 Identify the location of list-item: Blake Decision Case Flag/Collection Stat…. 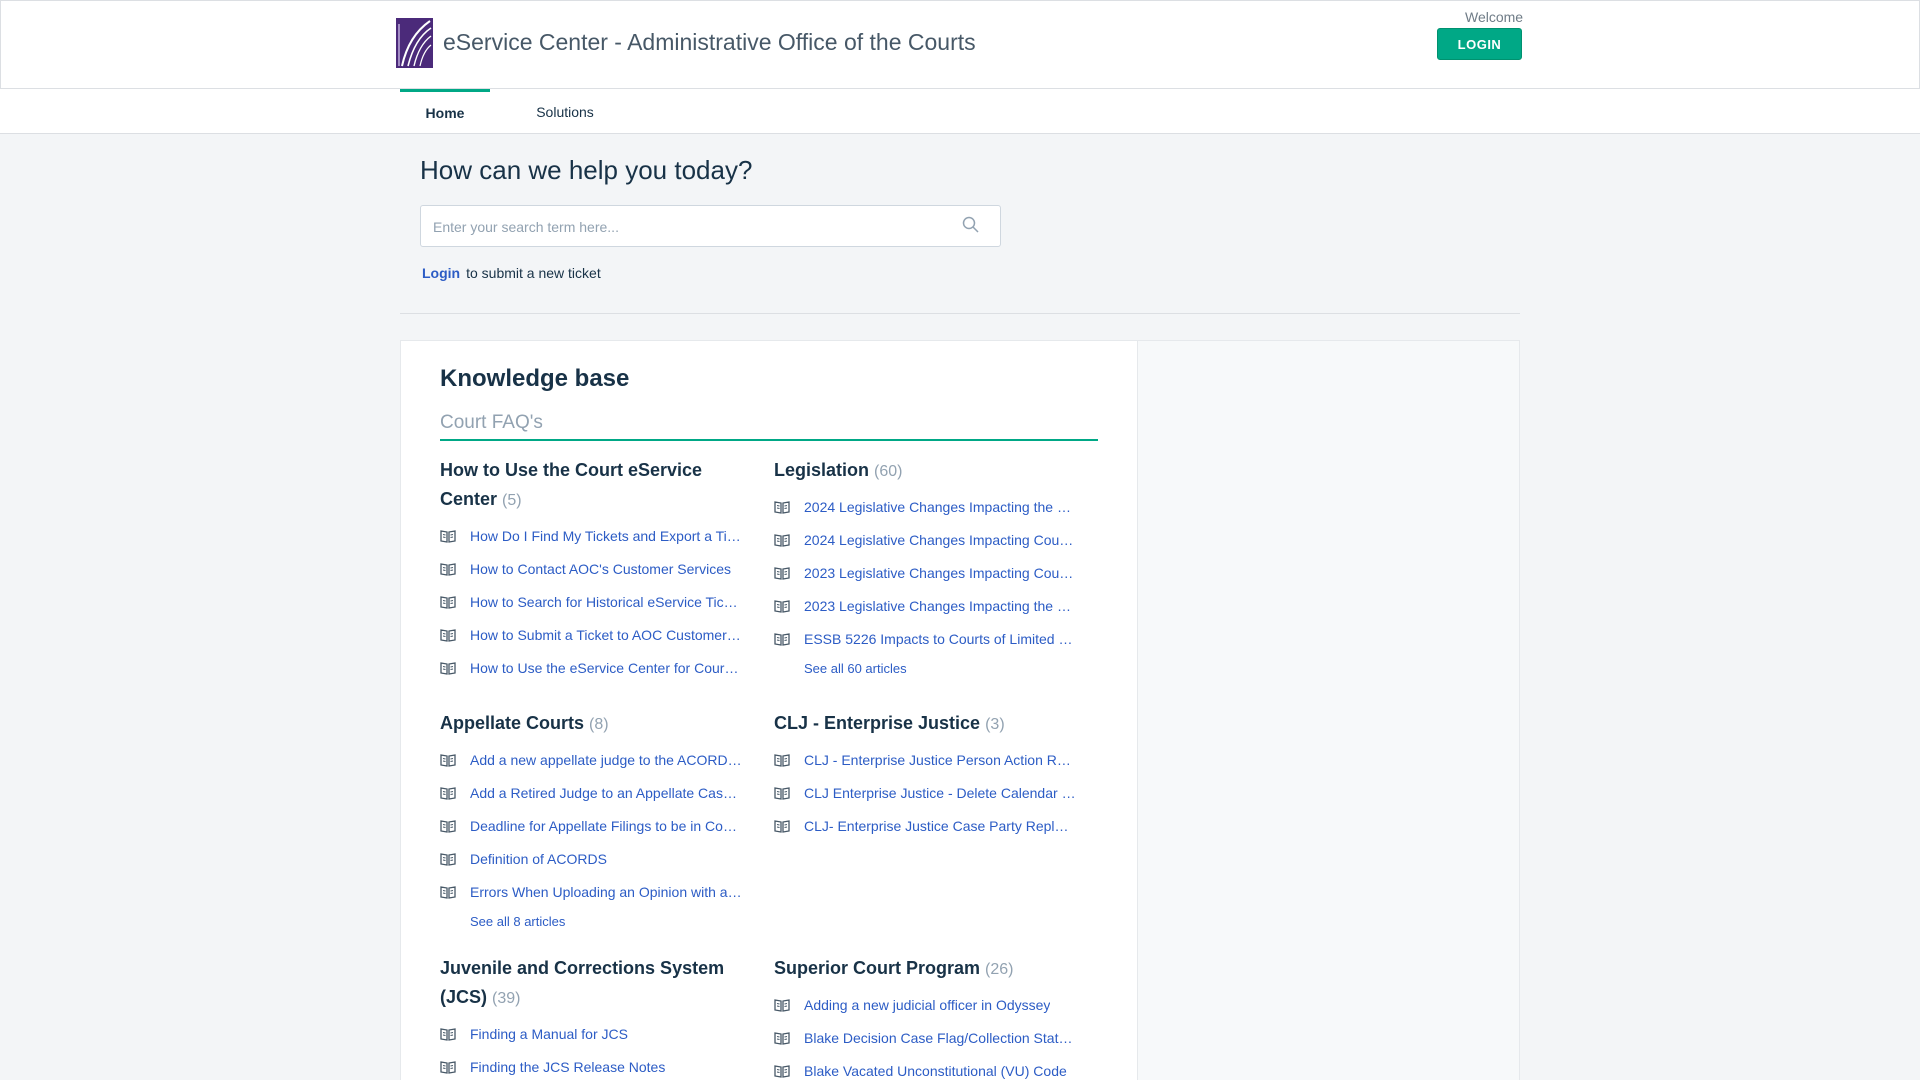
(929, 1037).